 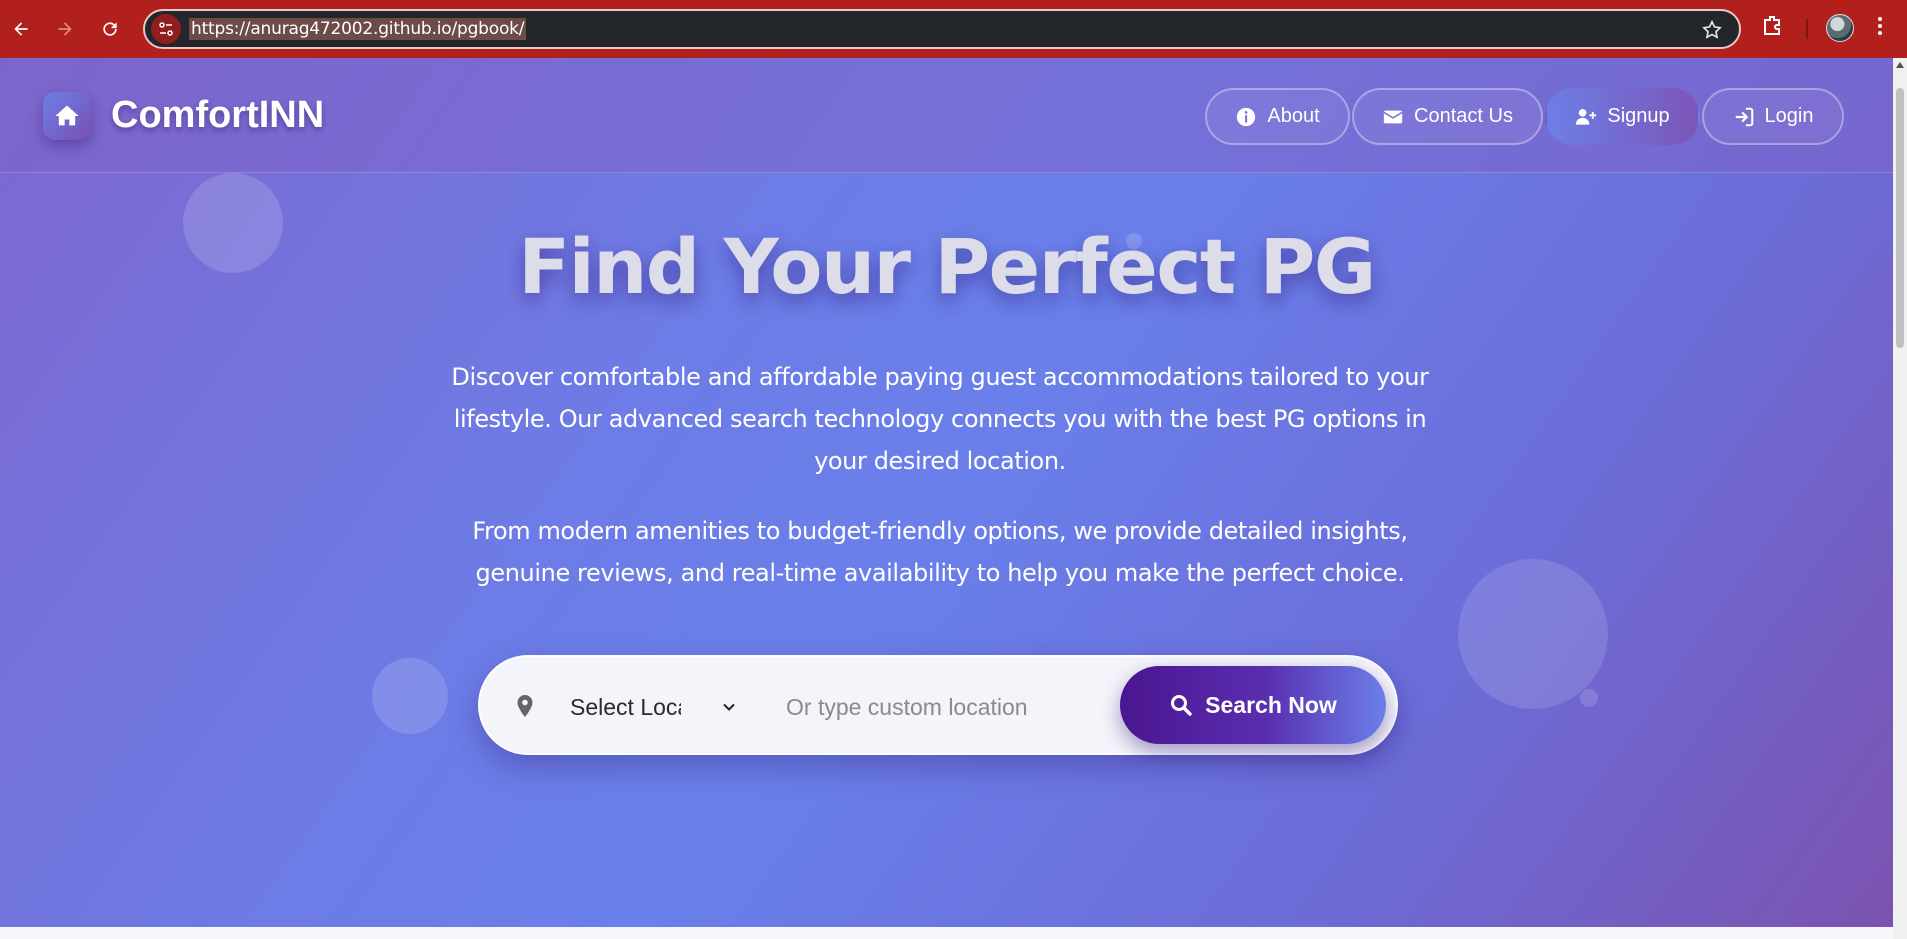 What do you see at coordinates (1900, 65) in the screenshot?
I see `scroll-up-arrow-icon` at bounding box center [1900, 65].